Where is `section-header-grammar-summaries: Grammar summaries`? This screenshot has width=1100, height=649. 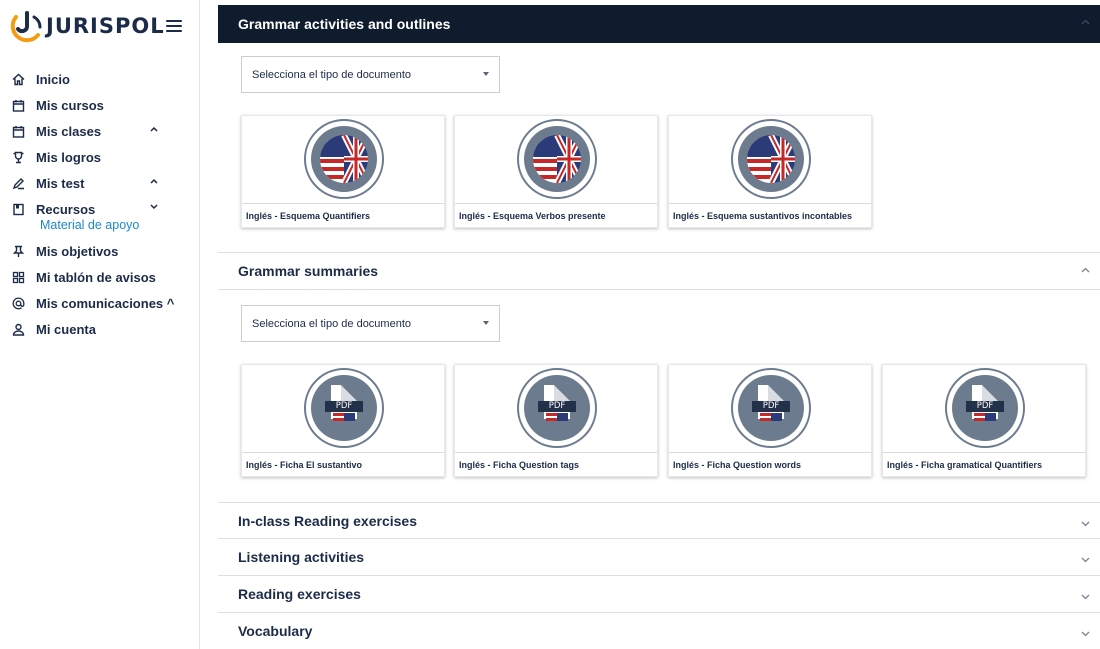
section-header-grammar-summaries: Grammar summaries is located at coordinates (659, 271).